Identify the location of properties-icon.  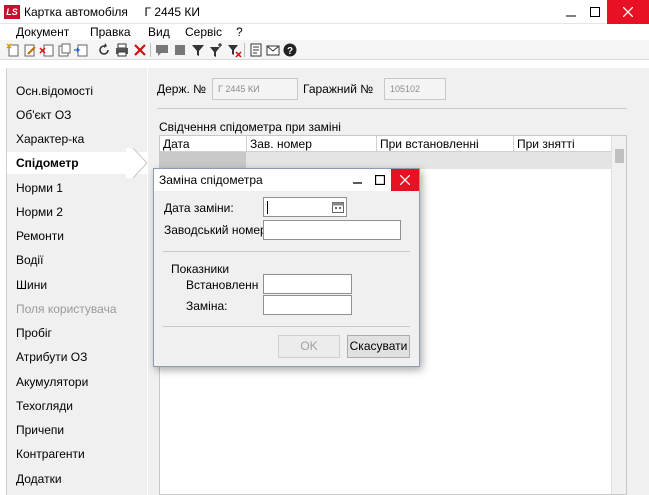
(256, 50).